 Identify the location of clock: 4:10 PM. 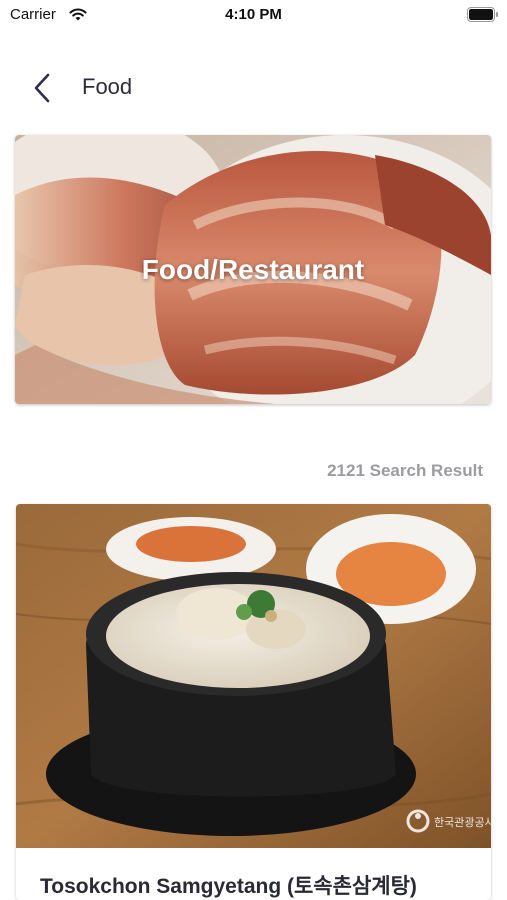
(253, 14).